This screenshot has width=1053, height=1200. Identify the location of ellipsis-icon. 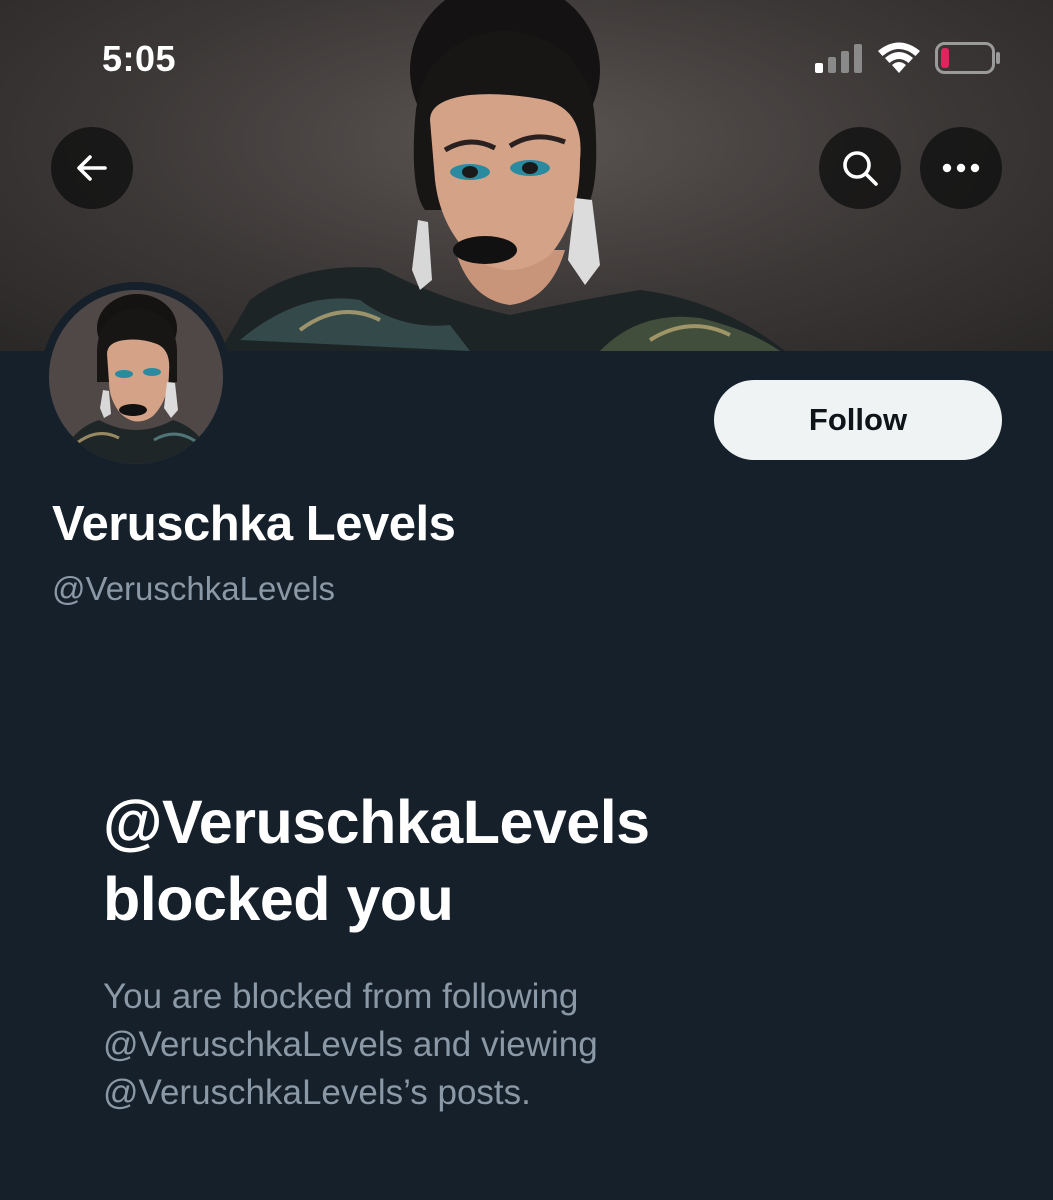
(961, 168).